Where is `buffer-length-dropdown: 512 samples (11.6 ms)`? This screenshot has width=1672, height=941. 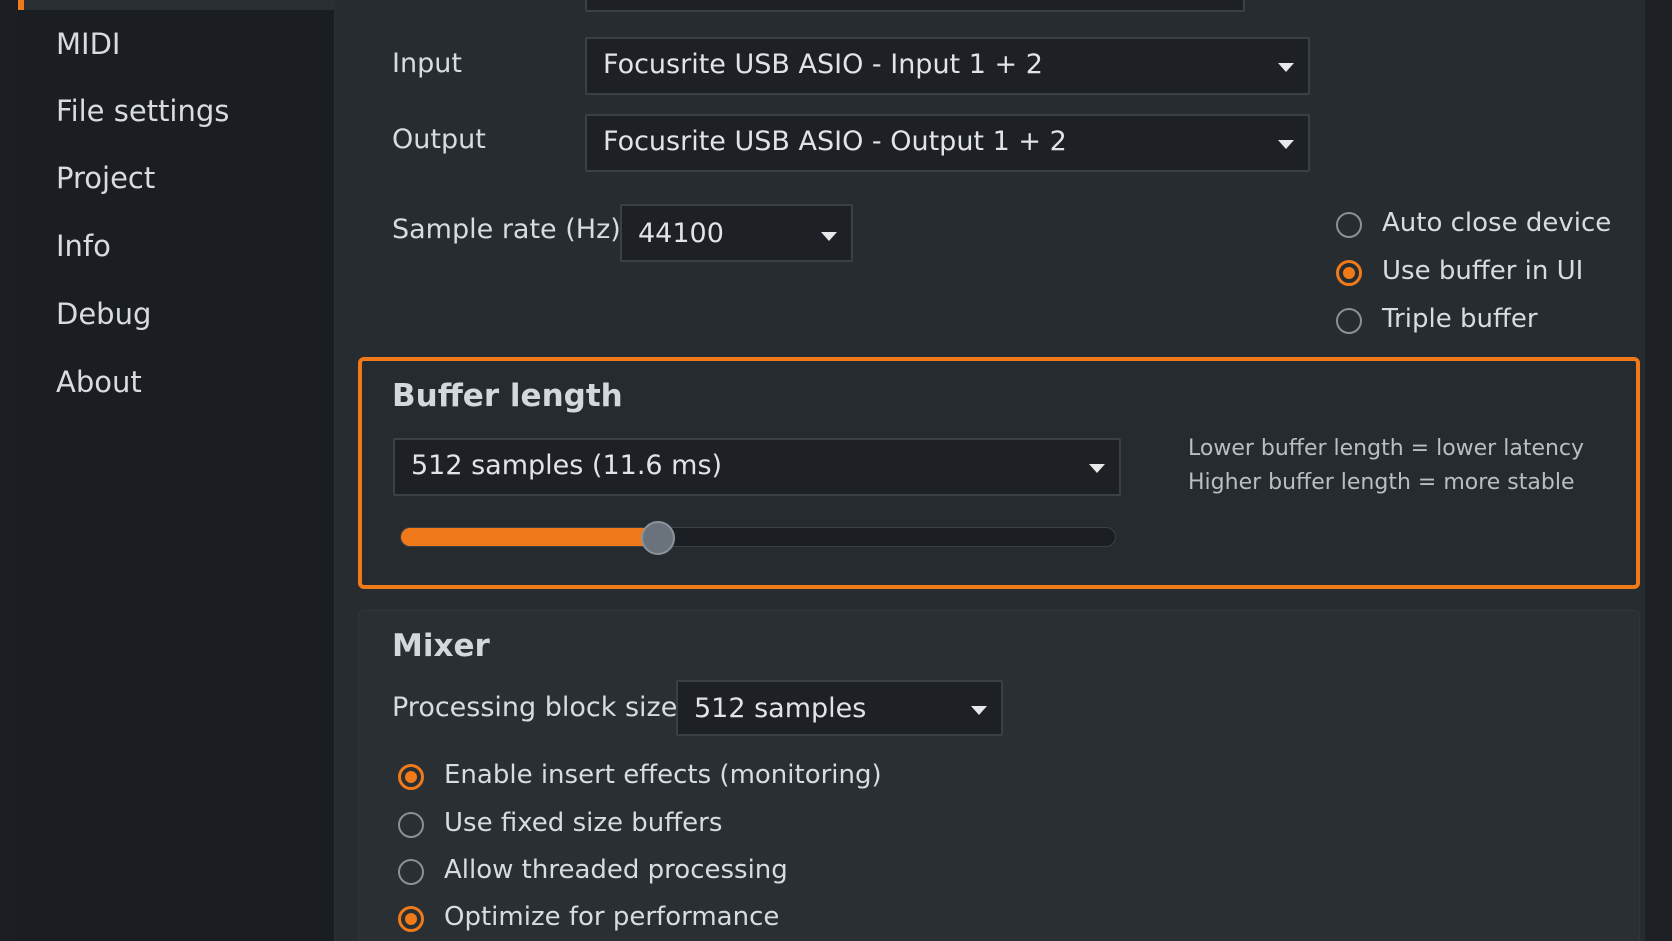
buffer-length-dropdown: 512 samples (11.6 ms) is located at coordinates (757, 467).